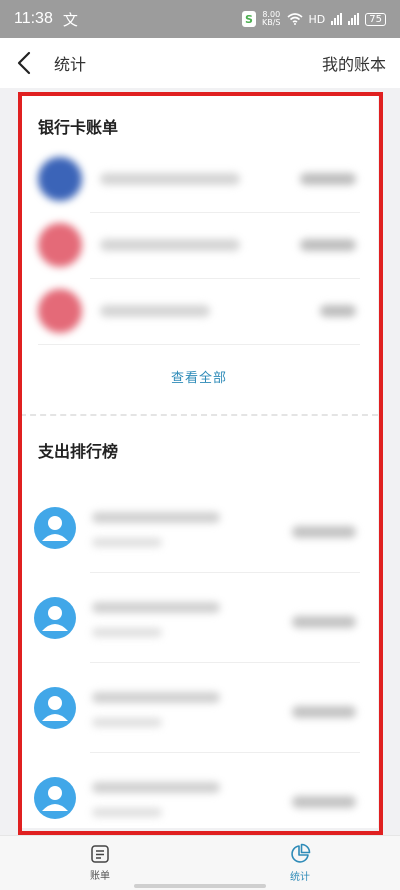  Describe the element at coordinates (100, 854) in the screenshot. I see `bill-icon` at that location.